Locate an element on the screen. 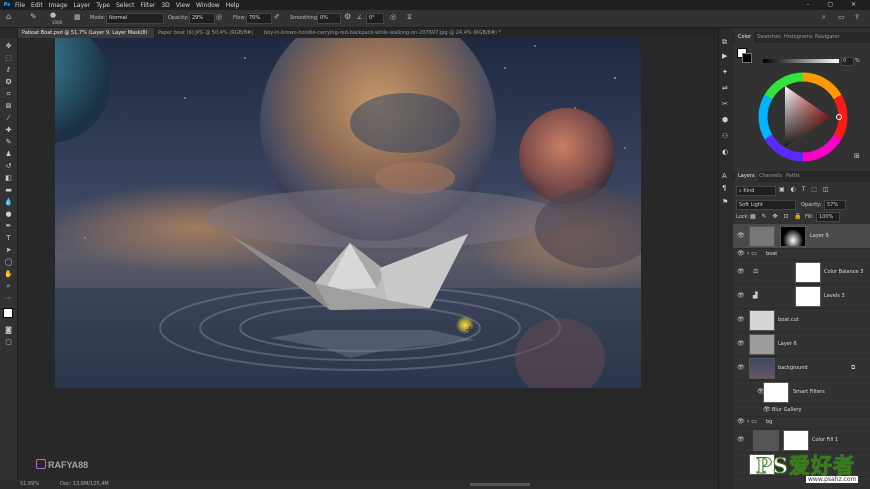  symmetry-icon: ⧖ is located at coordinates (409, 17).